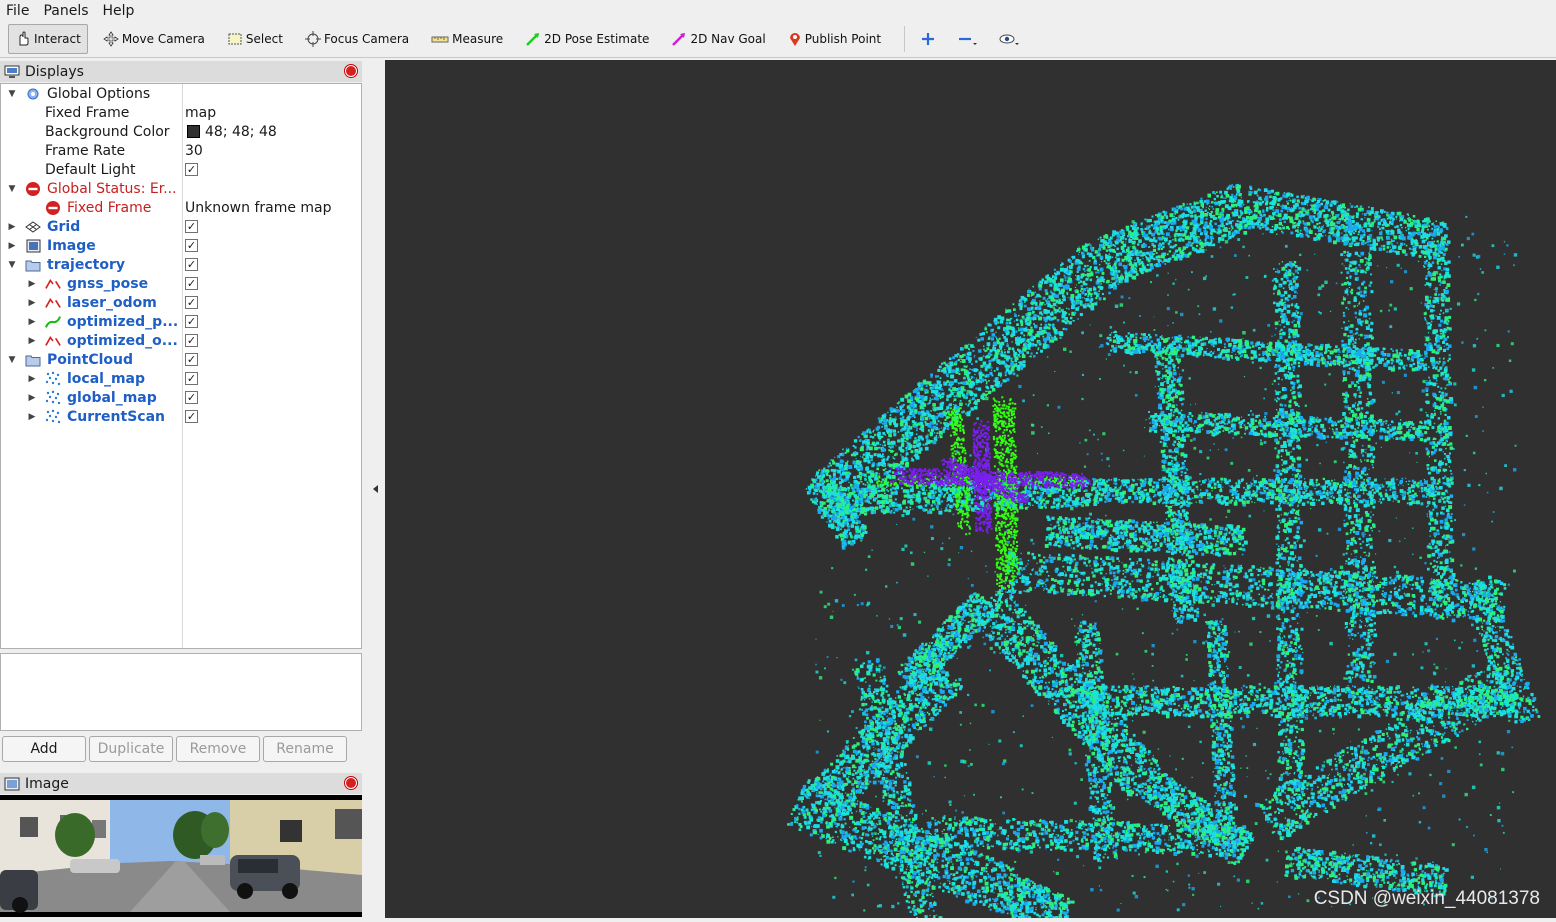  Describe the element at coordinates (181, 359) in the screenshot. I see `tree-row: ▼ PointCloud ✓` at that location.